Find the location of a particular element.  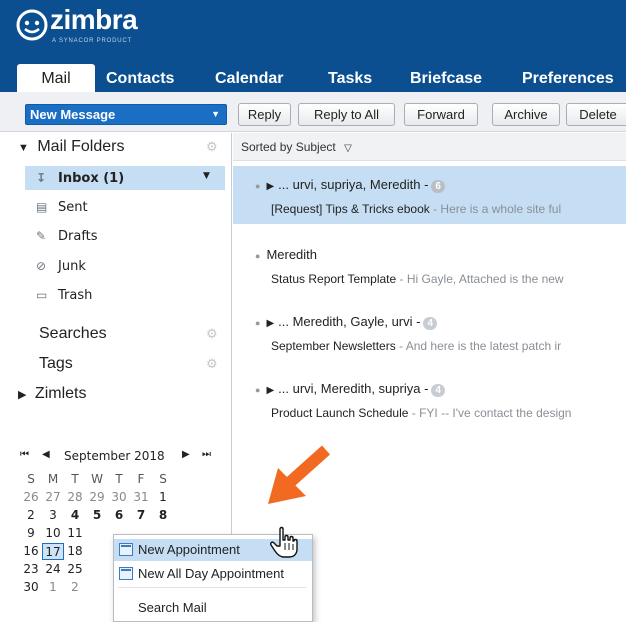

calendar-day: 8 is located at coordinates (163, 515).